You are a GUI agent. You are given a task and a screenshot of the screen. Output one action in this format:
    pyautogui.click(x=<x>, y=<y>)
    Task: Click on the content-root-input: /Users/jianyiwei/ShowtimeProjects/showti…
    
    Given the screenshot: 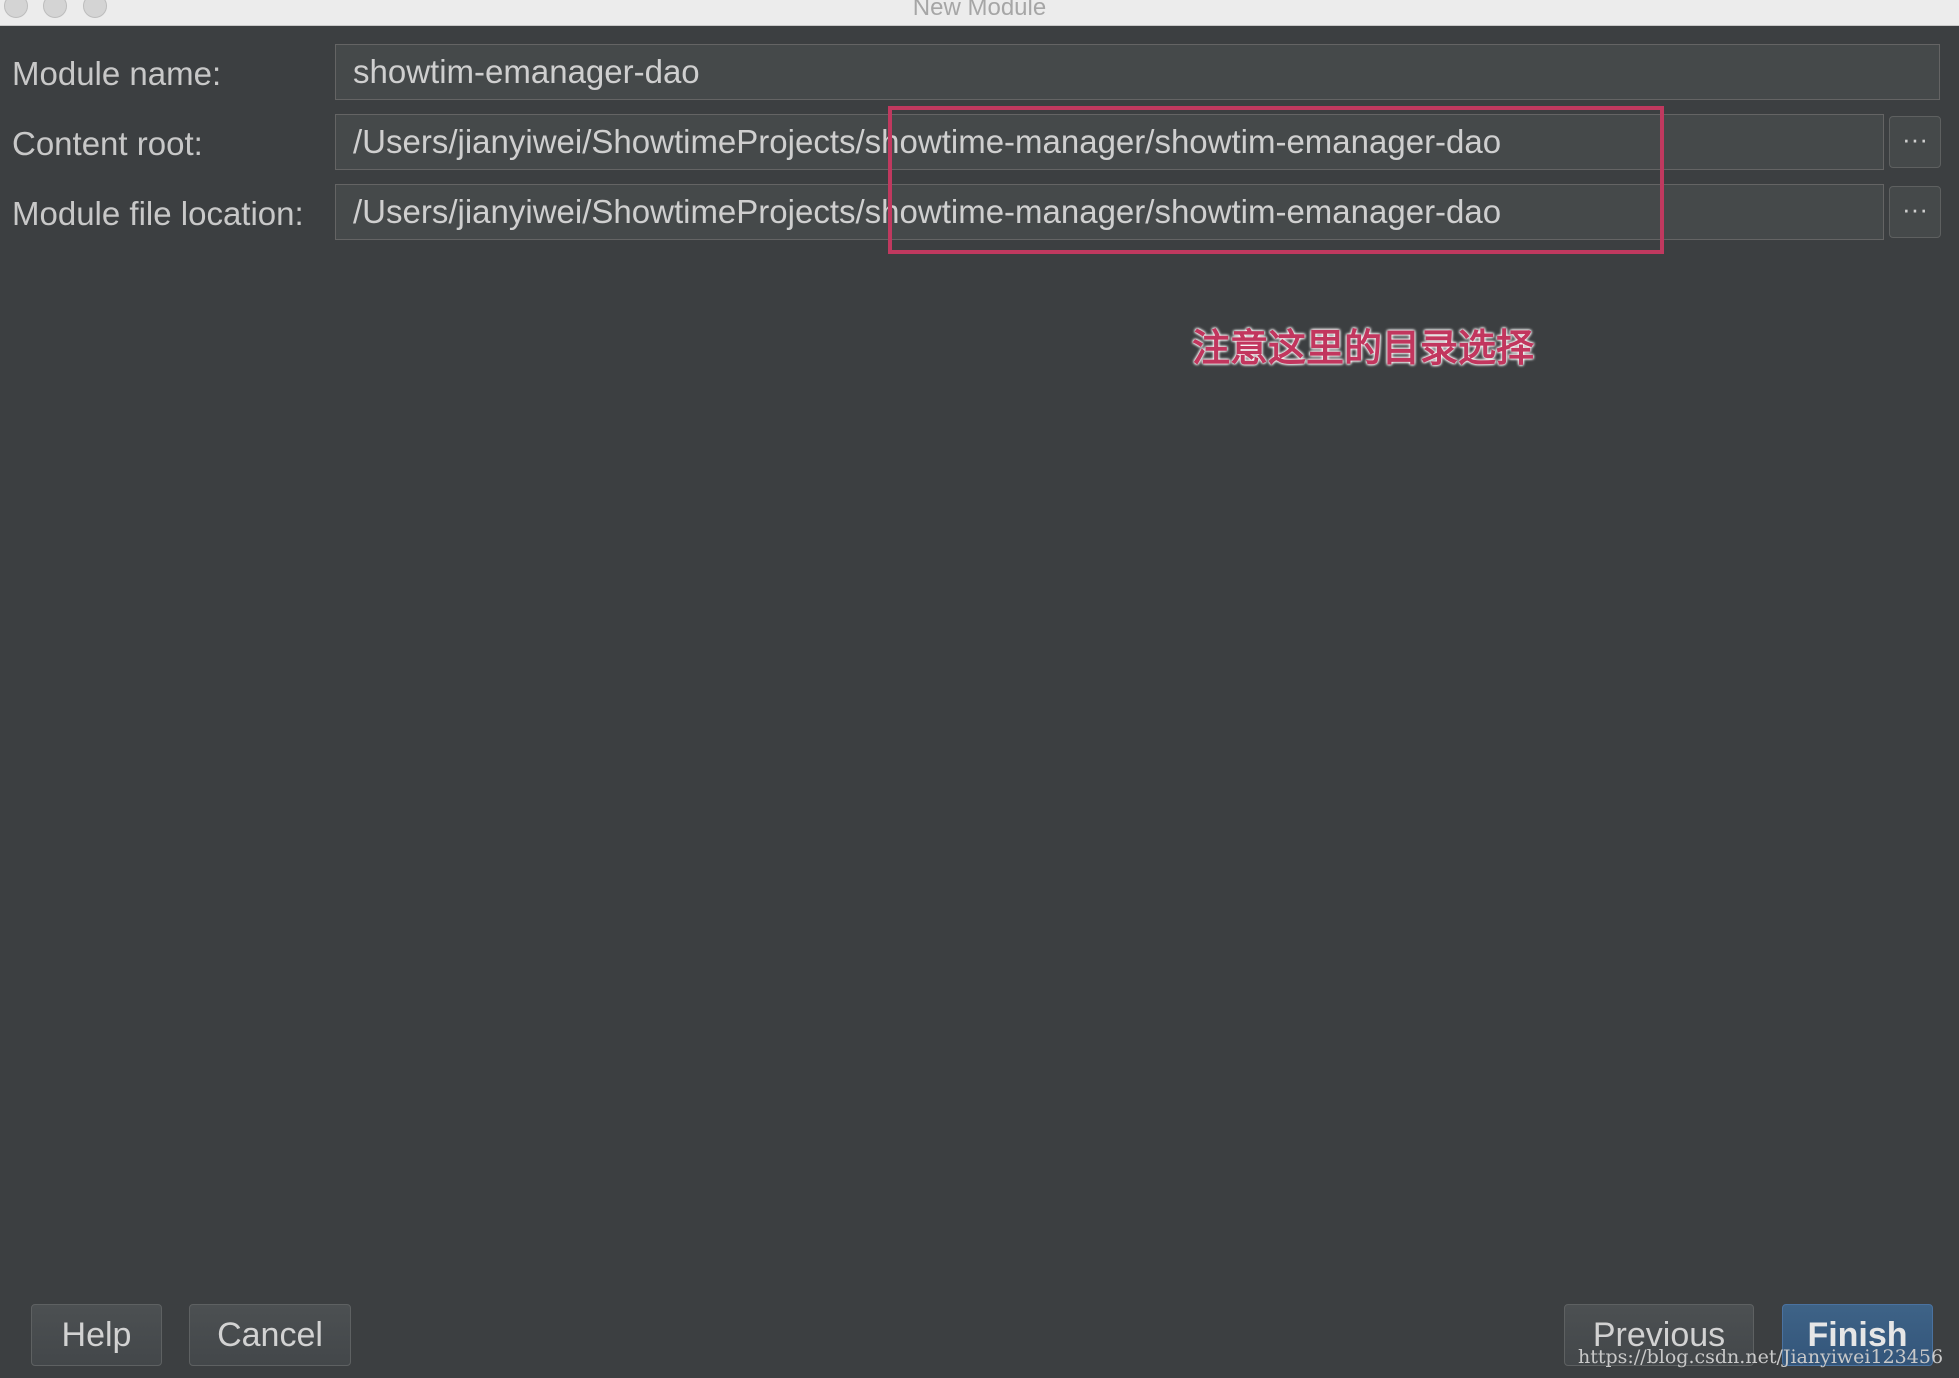 What is the action you would take?
    pyautogui.click(x=1109, y=142)
    